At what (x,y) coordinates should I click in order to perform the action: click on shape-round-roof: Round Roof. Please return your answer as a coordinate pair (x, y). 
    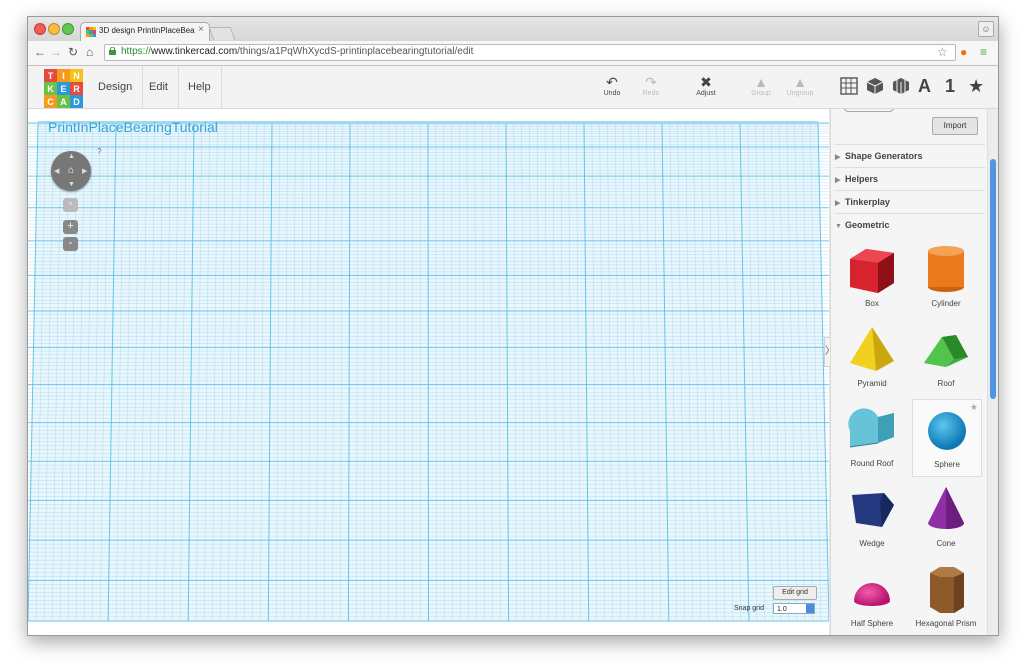
    Looking at the image, I should click on (872, 437).